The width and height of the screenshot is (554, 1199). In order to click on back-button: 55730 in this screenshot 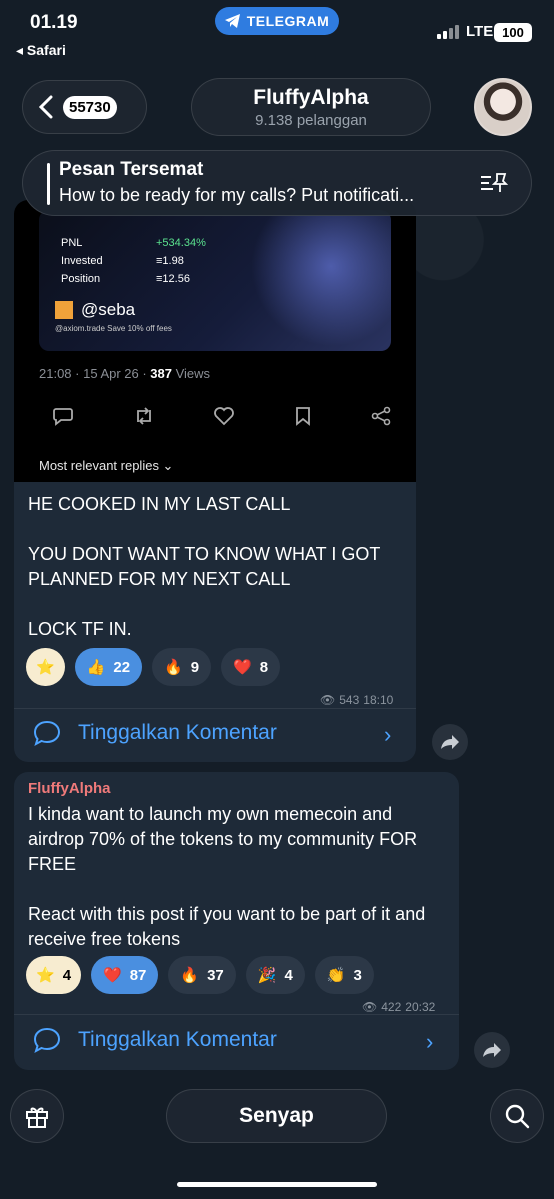, I will do `click(84, 107)`.